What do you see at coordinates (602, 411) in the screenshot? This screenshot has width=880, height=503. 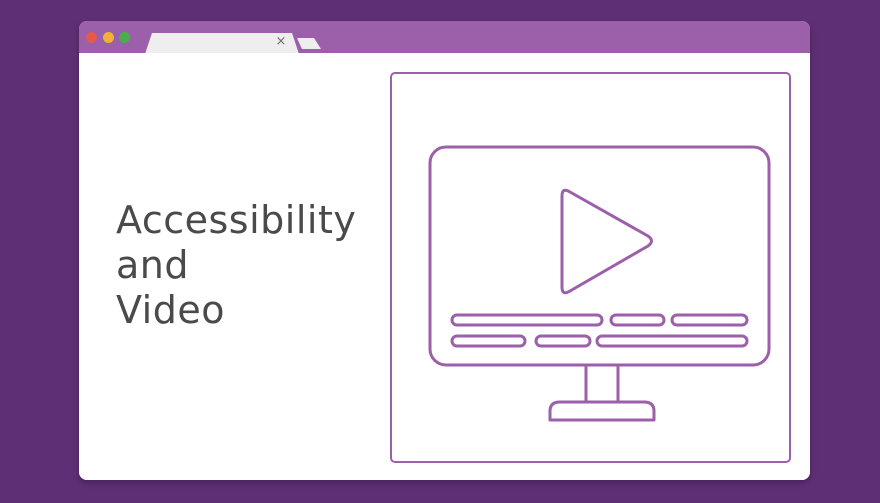 I see `monitor-base` at bounding box center [602, 411].